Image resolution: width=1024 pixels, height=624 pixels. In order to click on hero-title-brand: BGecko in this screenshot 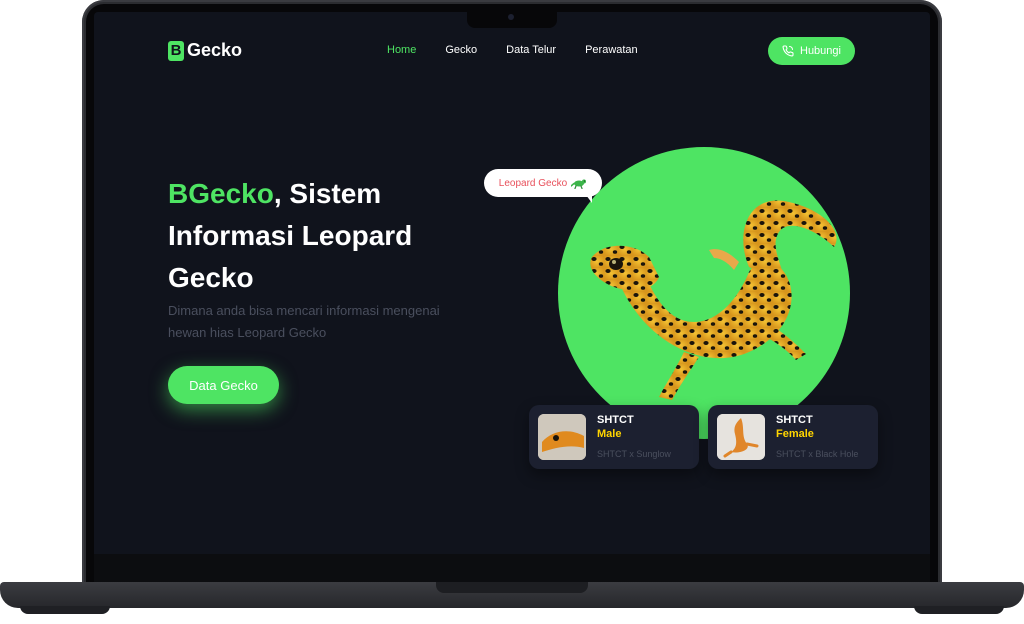, I will do `click(221, 193)`.